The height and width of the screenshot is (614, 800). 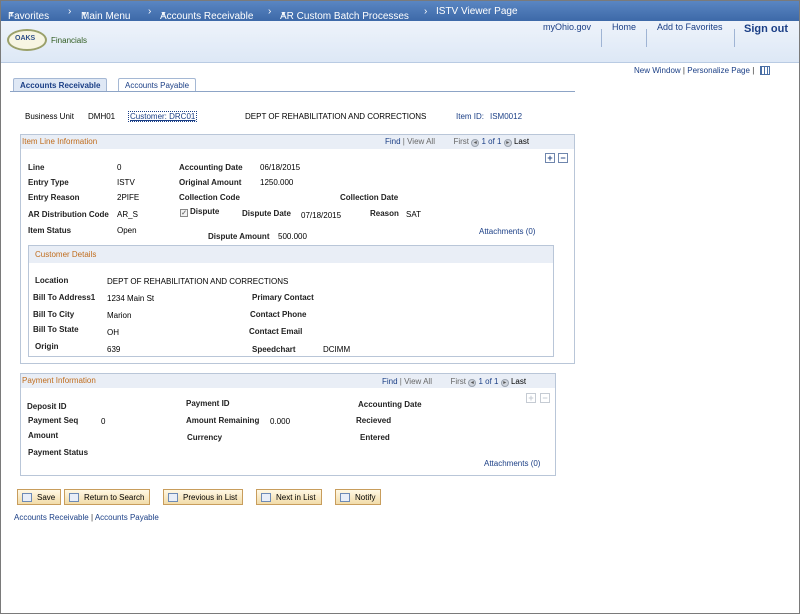 What do you see at coordinates (657, 70) in the screenshot?
I see `new-window-link: New Window` at bounding box center [657, 70].